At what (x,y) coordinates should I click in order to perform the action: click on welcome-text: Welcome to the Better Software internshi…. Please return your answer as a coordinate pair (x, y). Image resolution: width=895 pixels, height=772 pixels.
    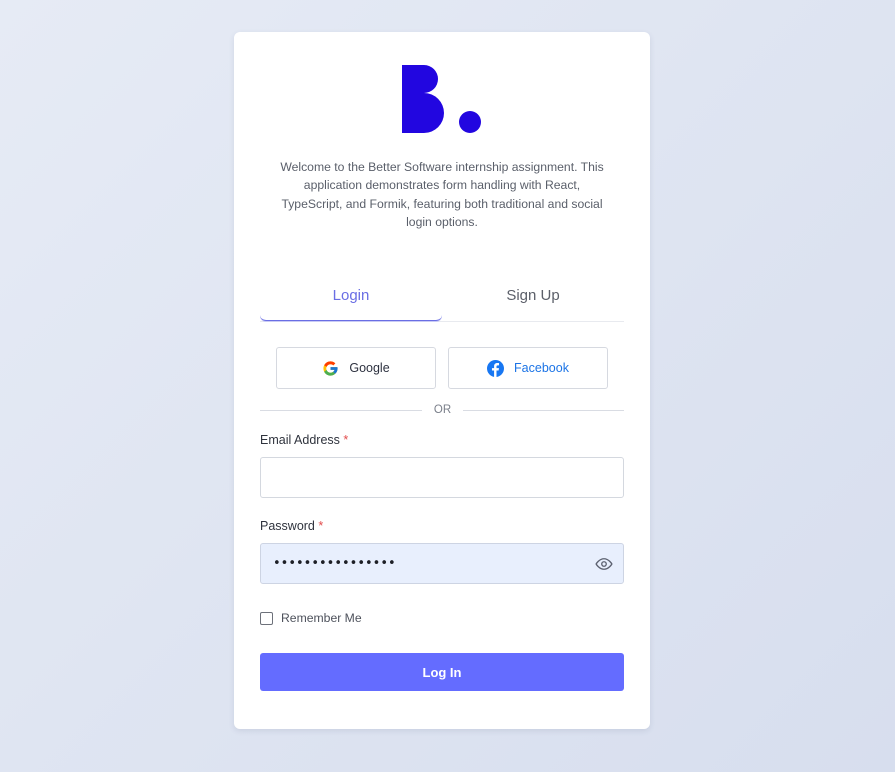
    Looking at the image, I should click on (442, 195).